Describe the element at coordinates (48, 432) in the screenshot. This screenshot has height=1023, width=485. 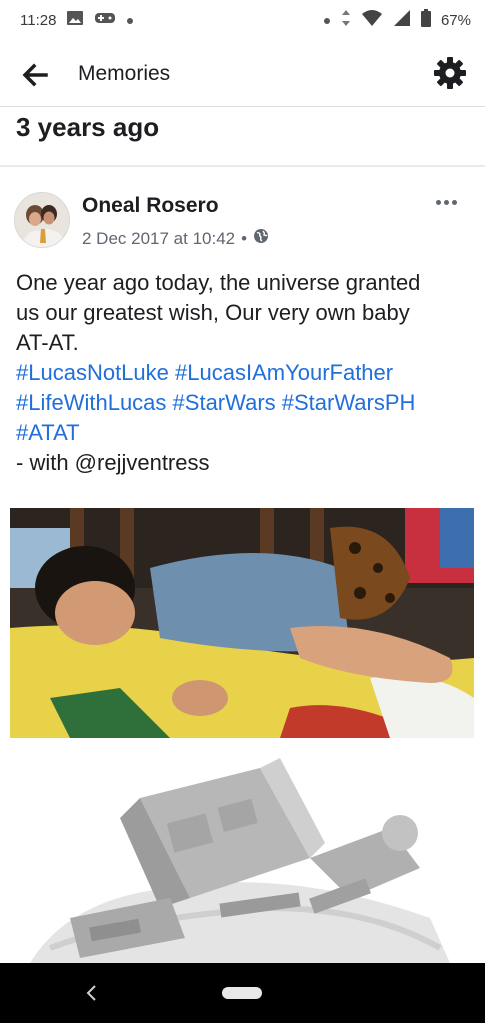
I see `hashtag-link: #ATAT` at that location.